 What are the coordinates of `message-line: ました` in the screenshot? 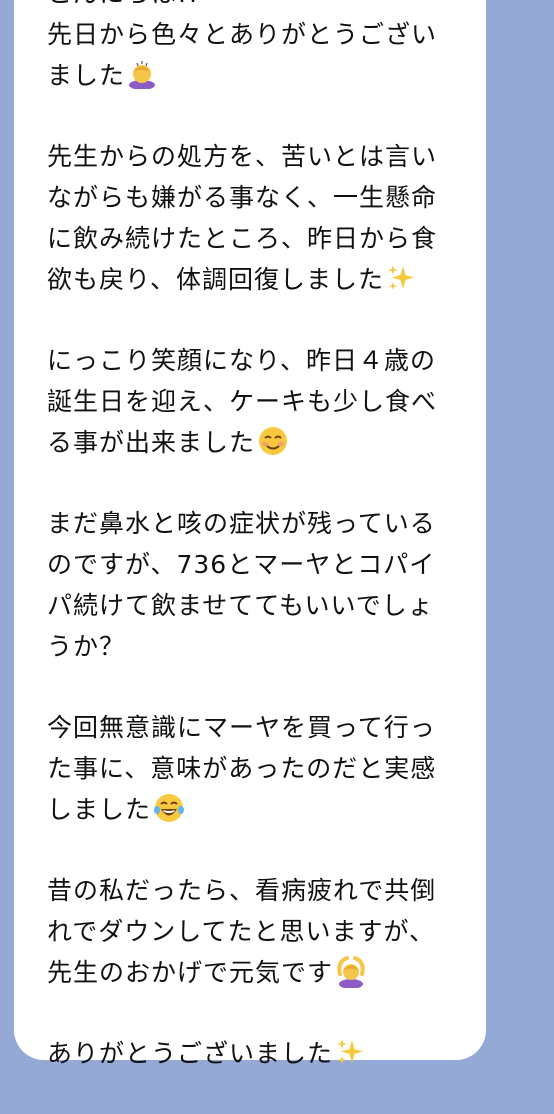 It's located at (86, 75).